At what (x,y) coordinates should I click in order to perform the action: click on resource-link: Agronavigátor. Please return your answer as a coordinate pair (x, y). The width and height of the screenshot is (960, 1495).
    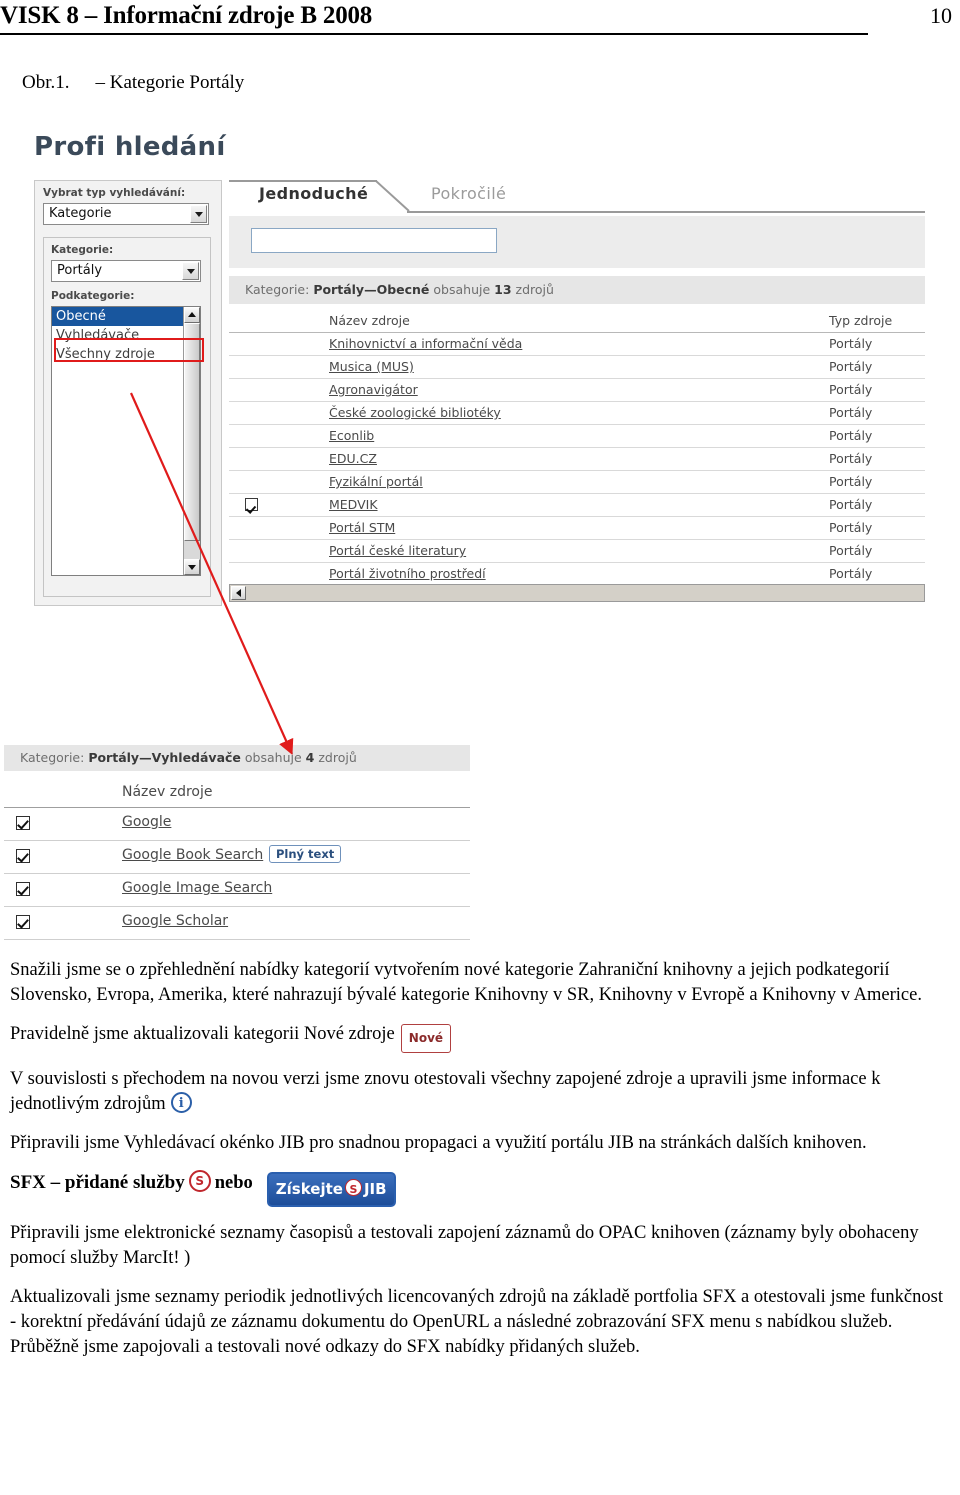
    Looking at the image, I should click on (373, 389).